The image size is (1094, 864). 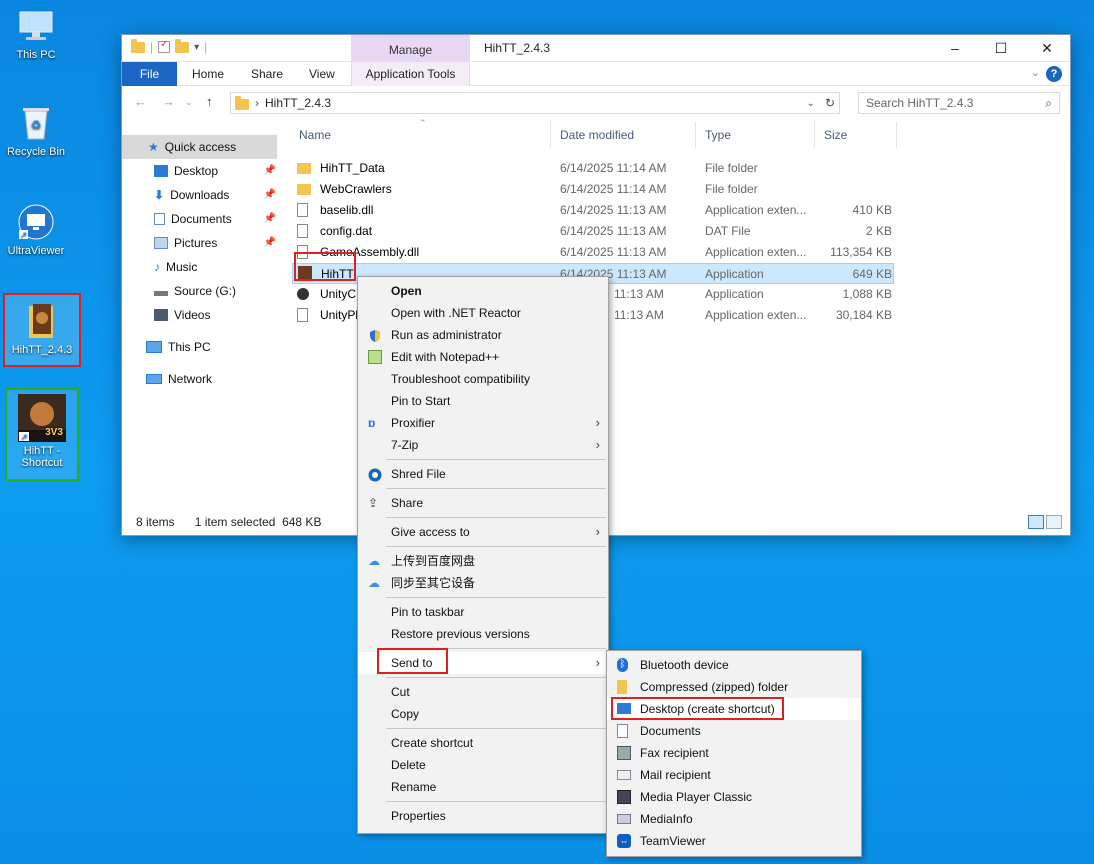 What do you see at coordinates (410, 48) in the screenshot?
I see `manage-tab: Manage` at bounding box center [410, 48].